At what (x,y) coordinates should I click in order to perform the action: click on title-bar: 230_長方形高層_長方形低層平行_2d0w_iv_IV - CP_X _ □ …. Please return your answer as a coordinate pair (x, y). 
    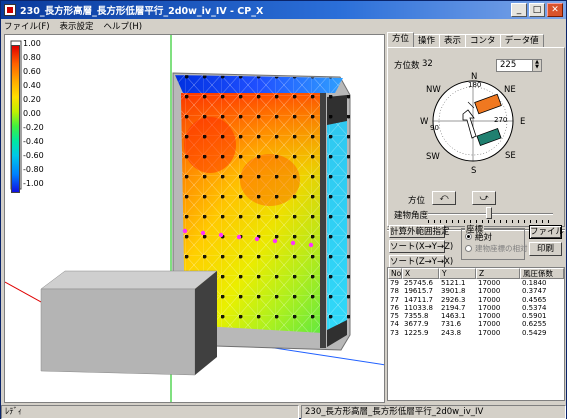
    Looking at the image, I should click on (283, 10).